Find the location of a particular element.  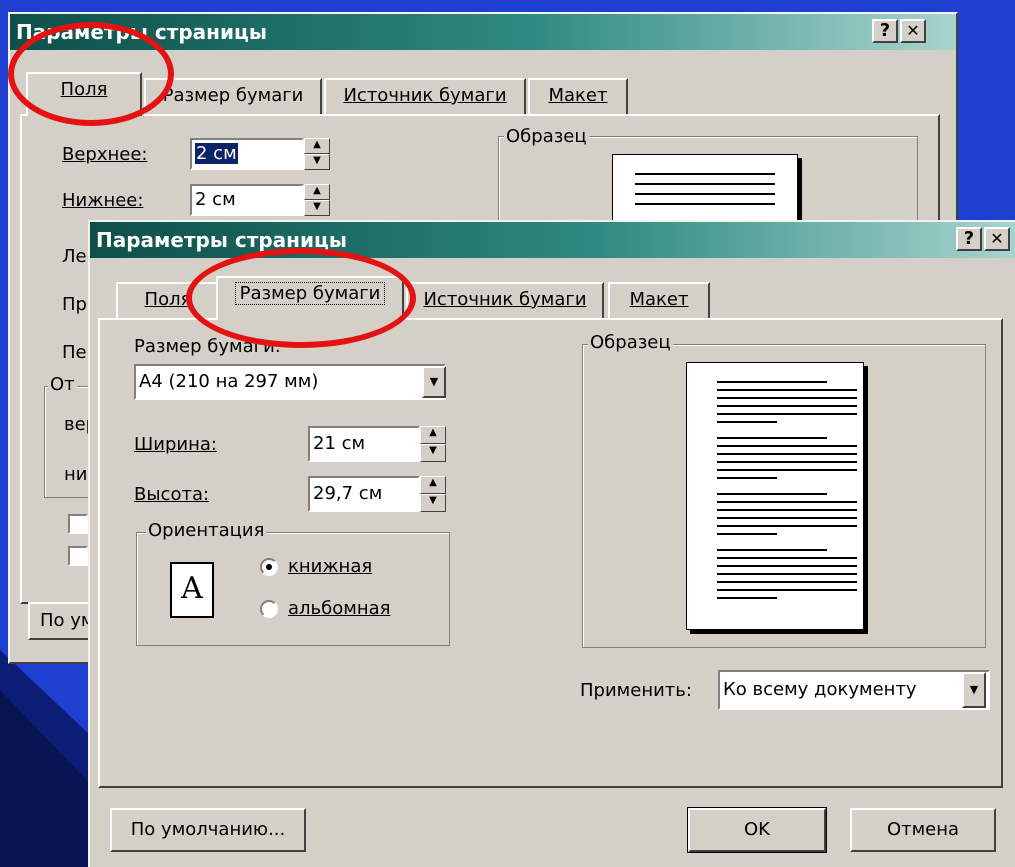

mirror-checkbox is located at coordinates (78, 524).